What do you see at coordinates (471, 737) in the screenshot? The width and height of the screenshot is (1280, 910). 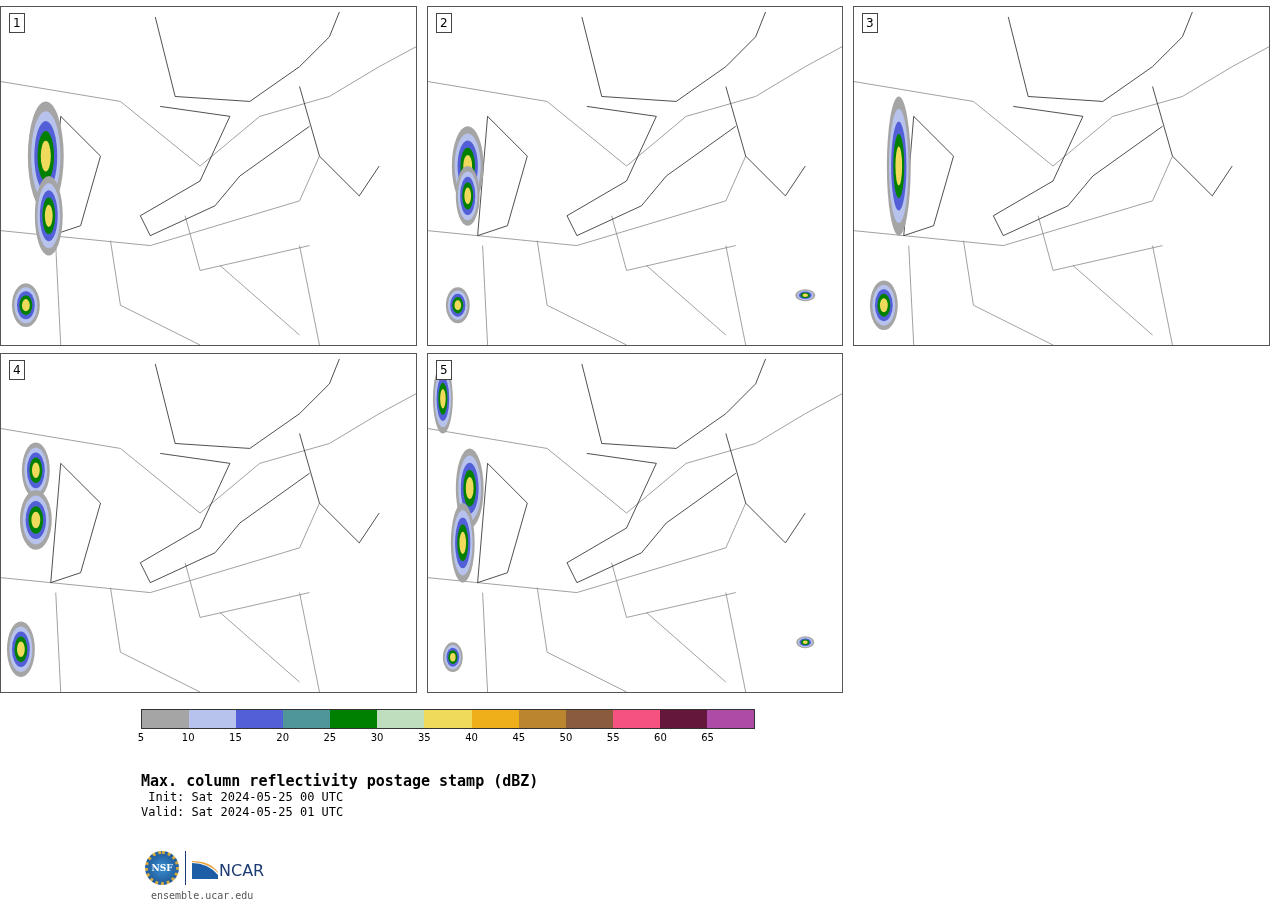 I see `tick-label: 40` at bounding box center [471, 737].